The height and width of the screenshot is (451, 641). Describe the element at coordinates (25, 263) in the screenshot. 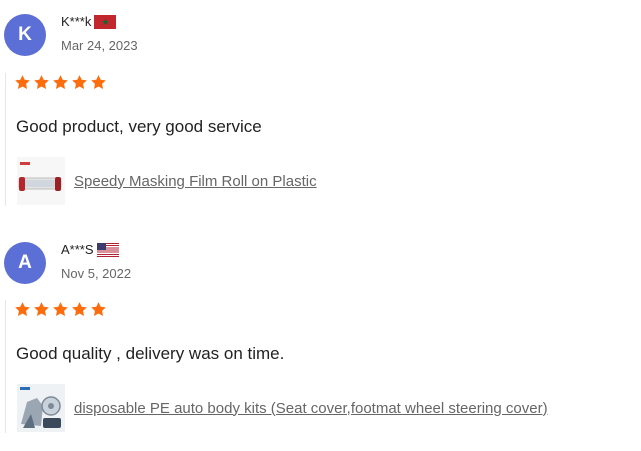

I see `avatar: A` at that location.